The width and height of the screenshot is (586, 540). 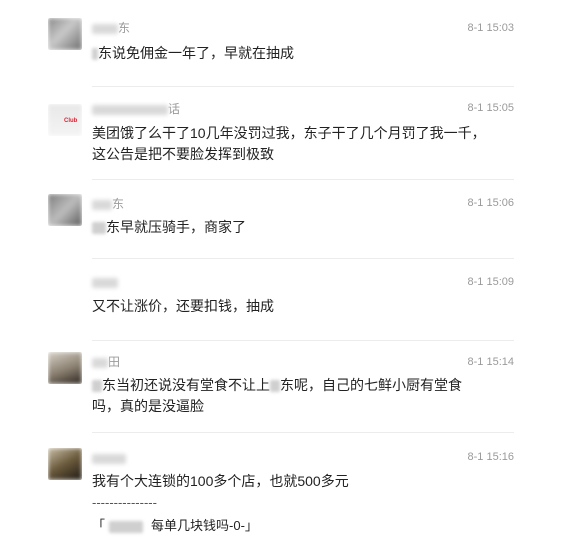 What do you see at coordinates (490, 362) in the screenshot?
I see `timestamp: 8-1 15:14` at bounding box center [490, 362].